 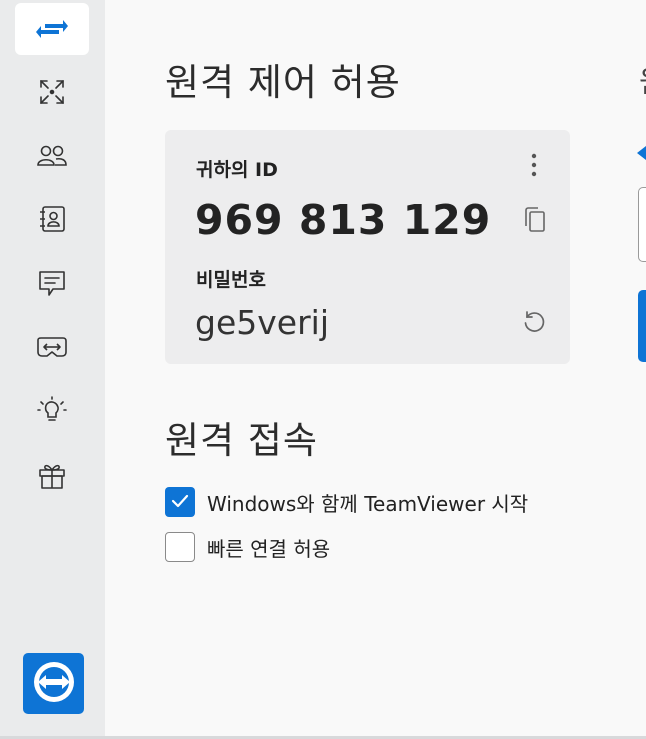 I want to click on id-value: 969 813 129, so click(x=343, y=220).